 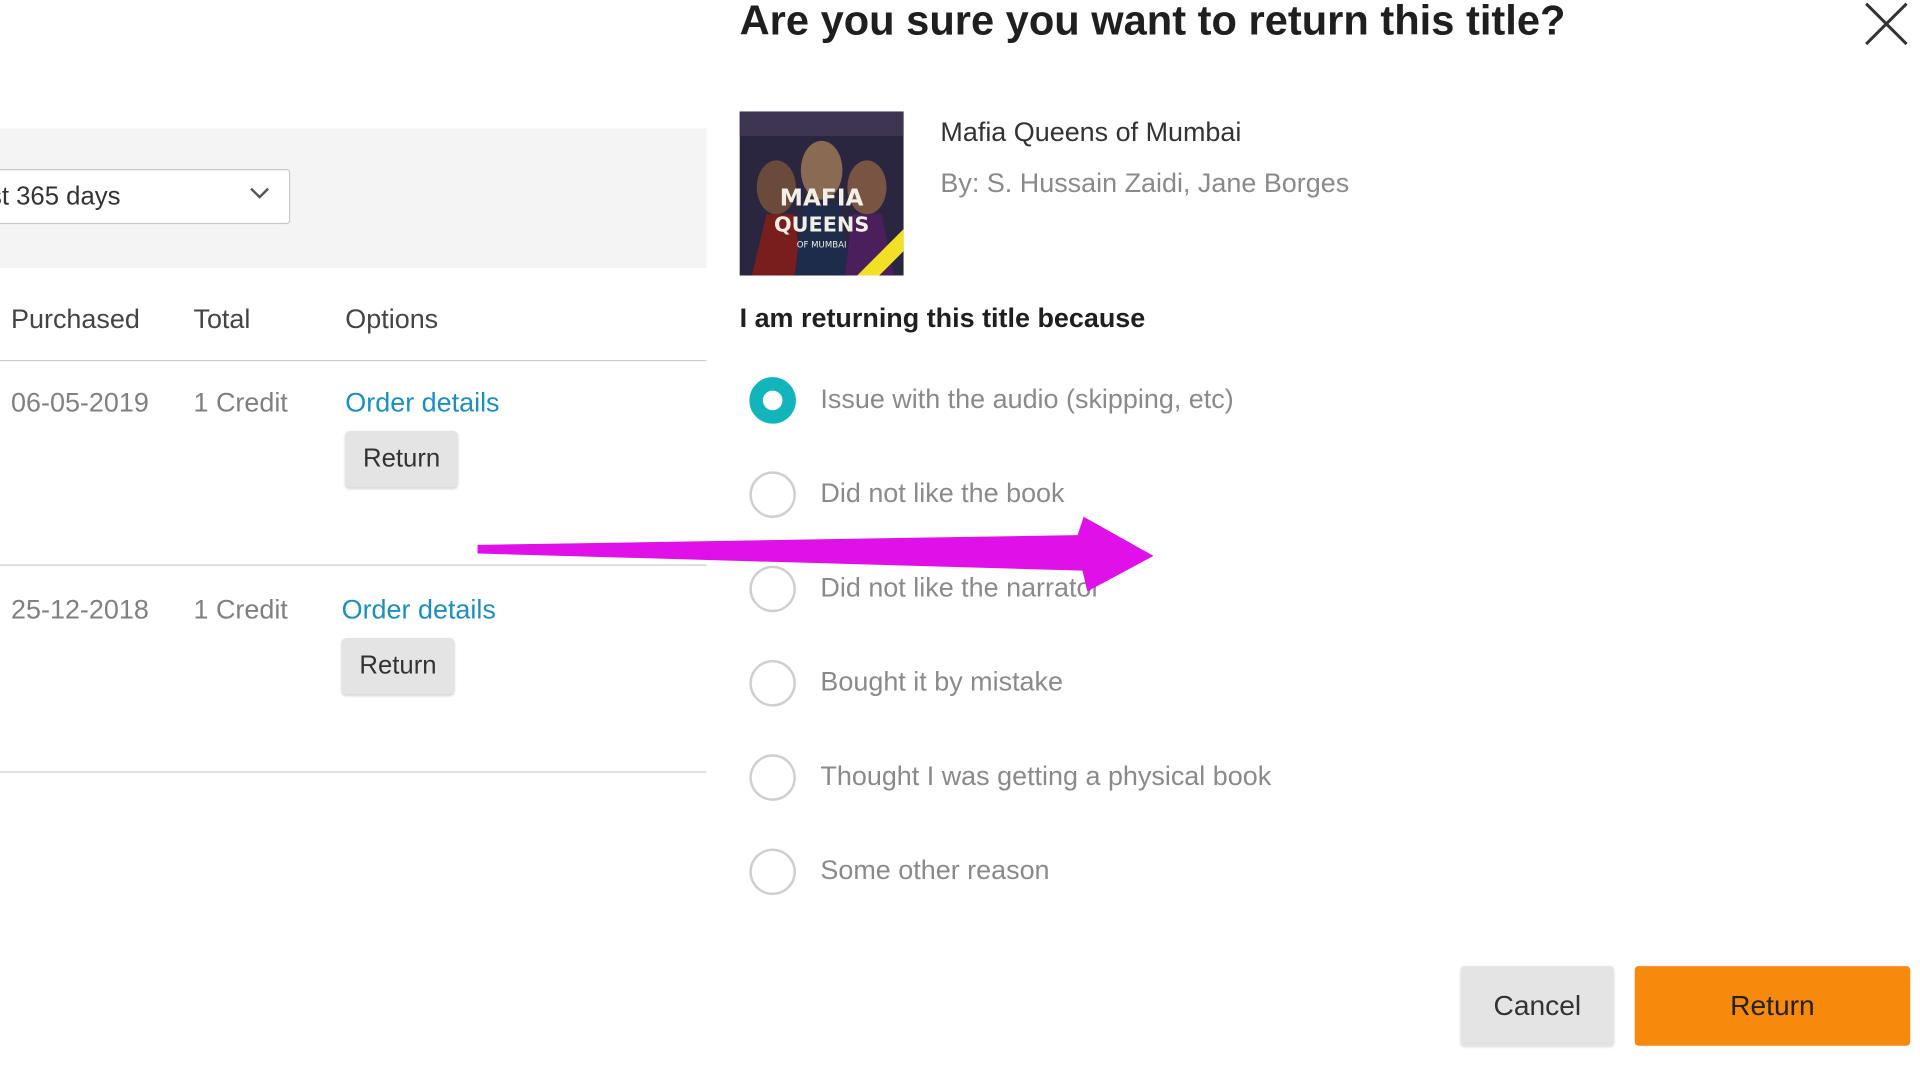 I want to click on option-label: Did not like the narrator, so click(x=960, y=587).